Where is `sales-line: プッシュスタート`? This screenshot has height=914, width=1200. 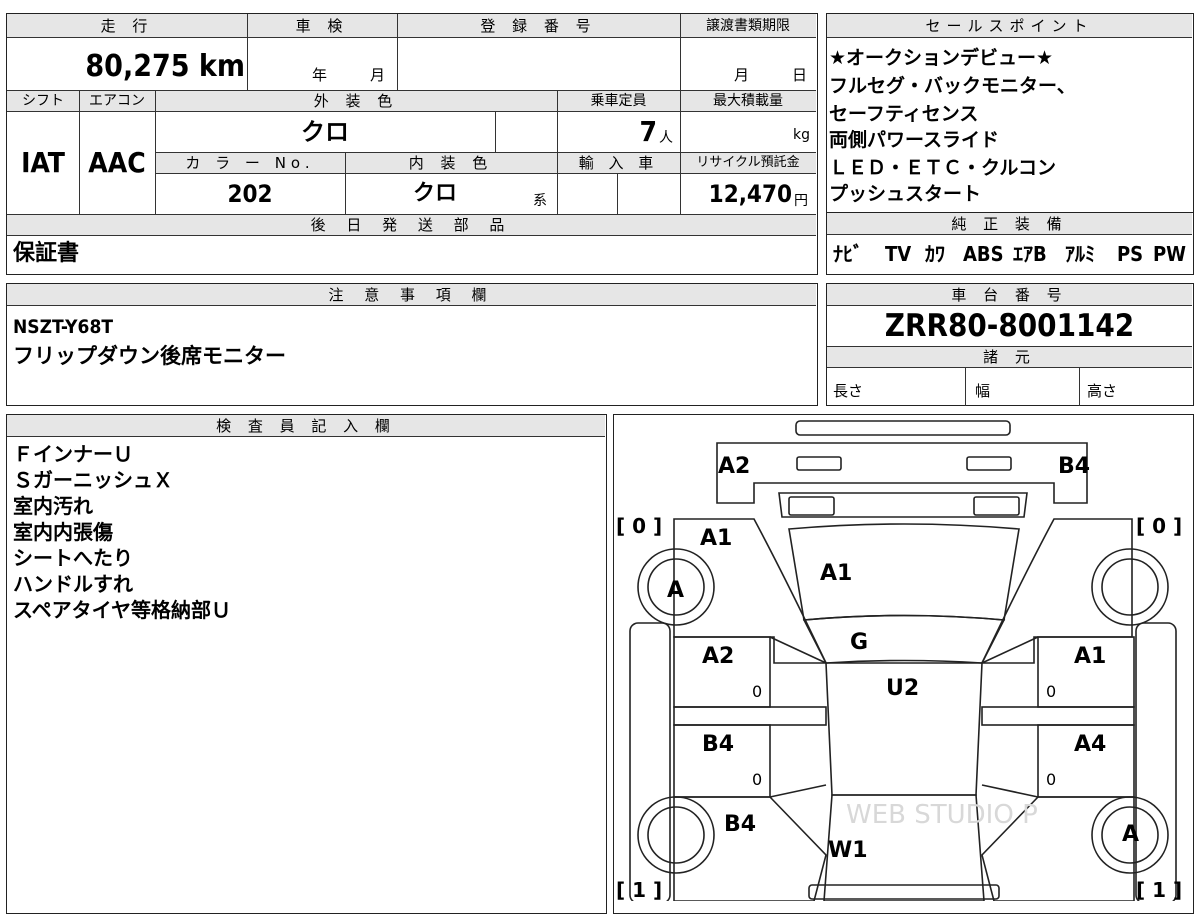 sales-line: プッシュスタート is located at coordinates (905, 194).